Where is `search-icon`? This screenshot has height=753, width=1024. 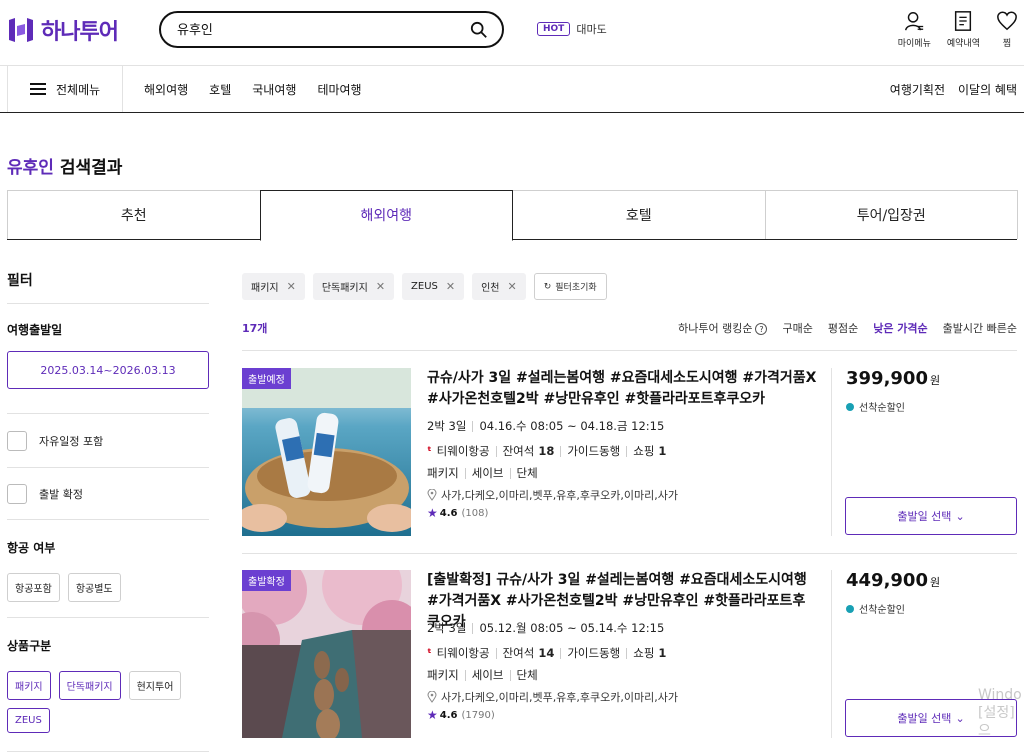 search-icon is located at coordinates (479, 30).